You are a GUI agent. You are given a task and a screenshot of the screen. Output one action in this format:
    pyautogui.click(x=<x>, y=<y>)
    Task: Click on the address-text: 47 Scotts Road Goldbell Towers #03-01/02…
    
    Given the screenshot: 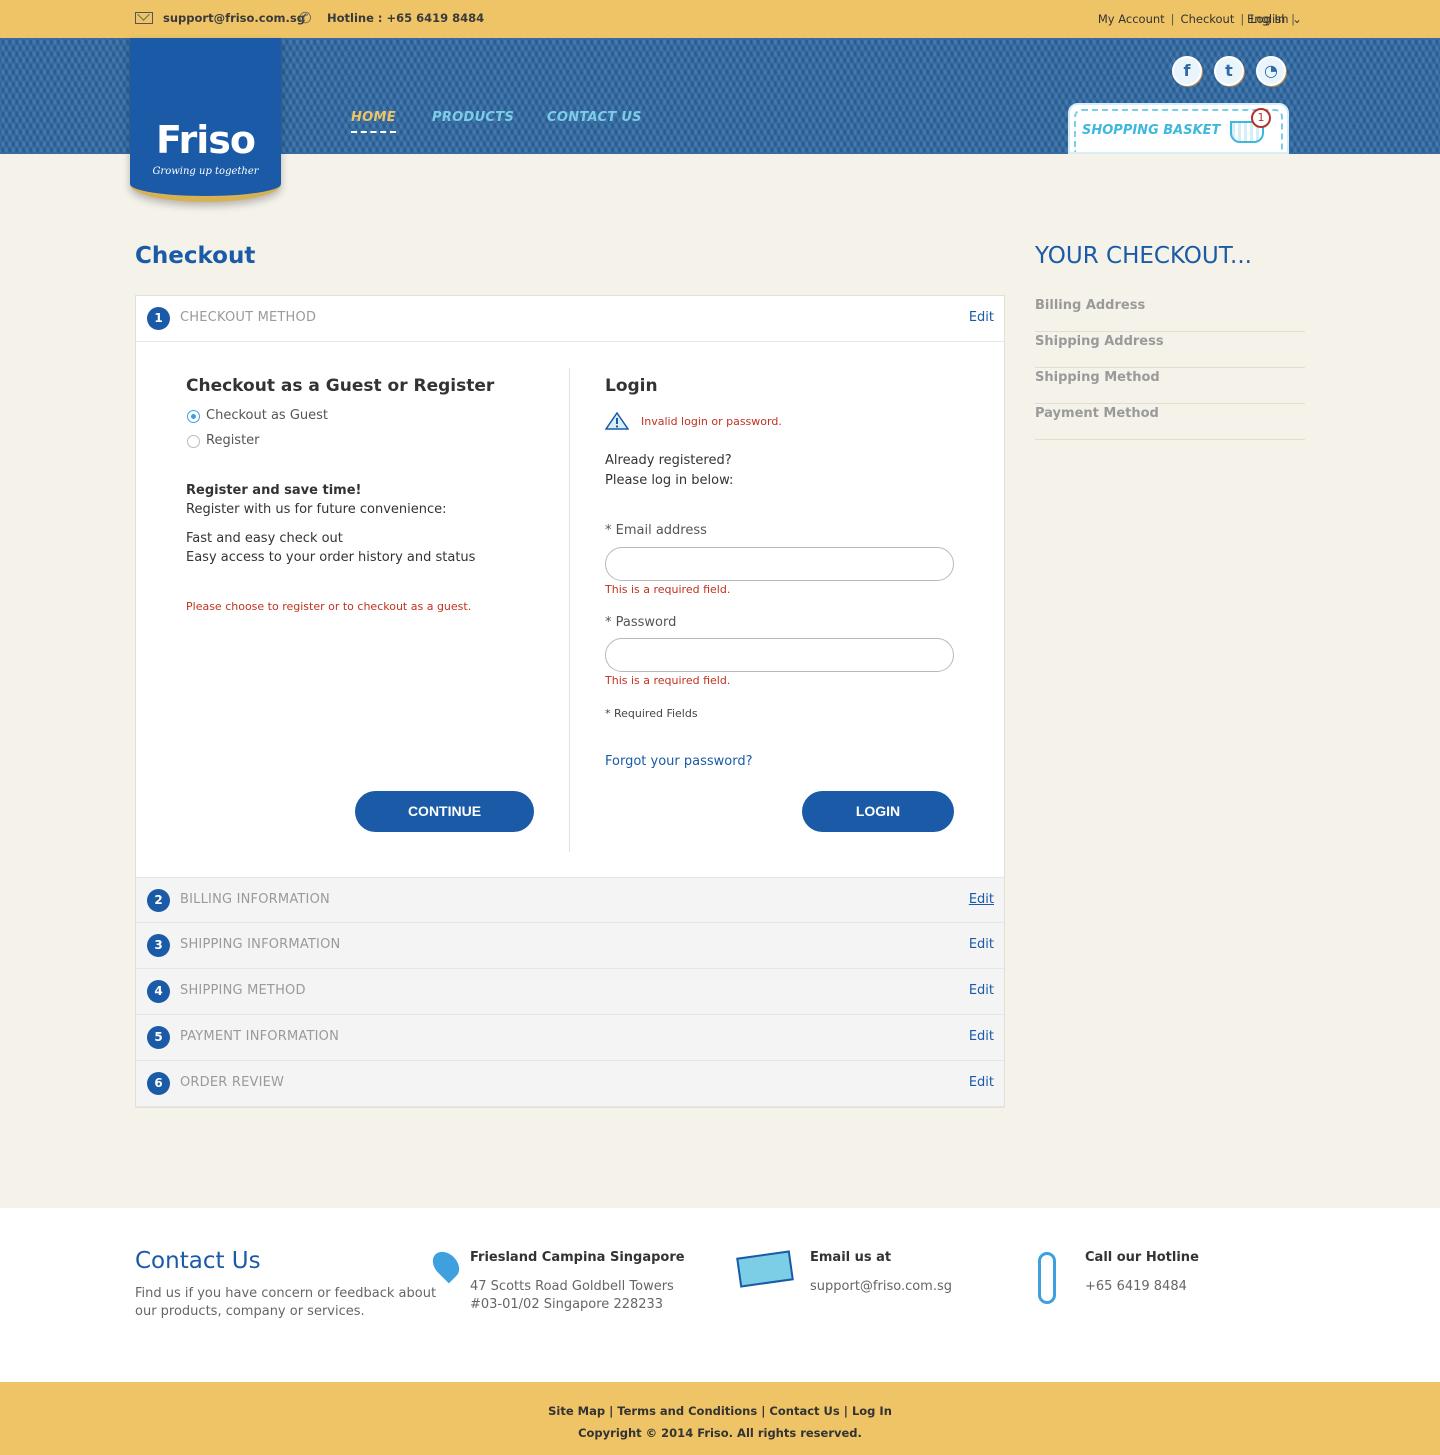 What is the action you would take?
    pyautogui.click(x=572, y=1296)
    